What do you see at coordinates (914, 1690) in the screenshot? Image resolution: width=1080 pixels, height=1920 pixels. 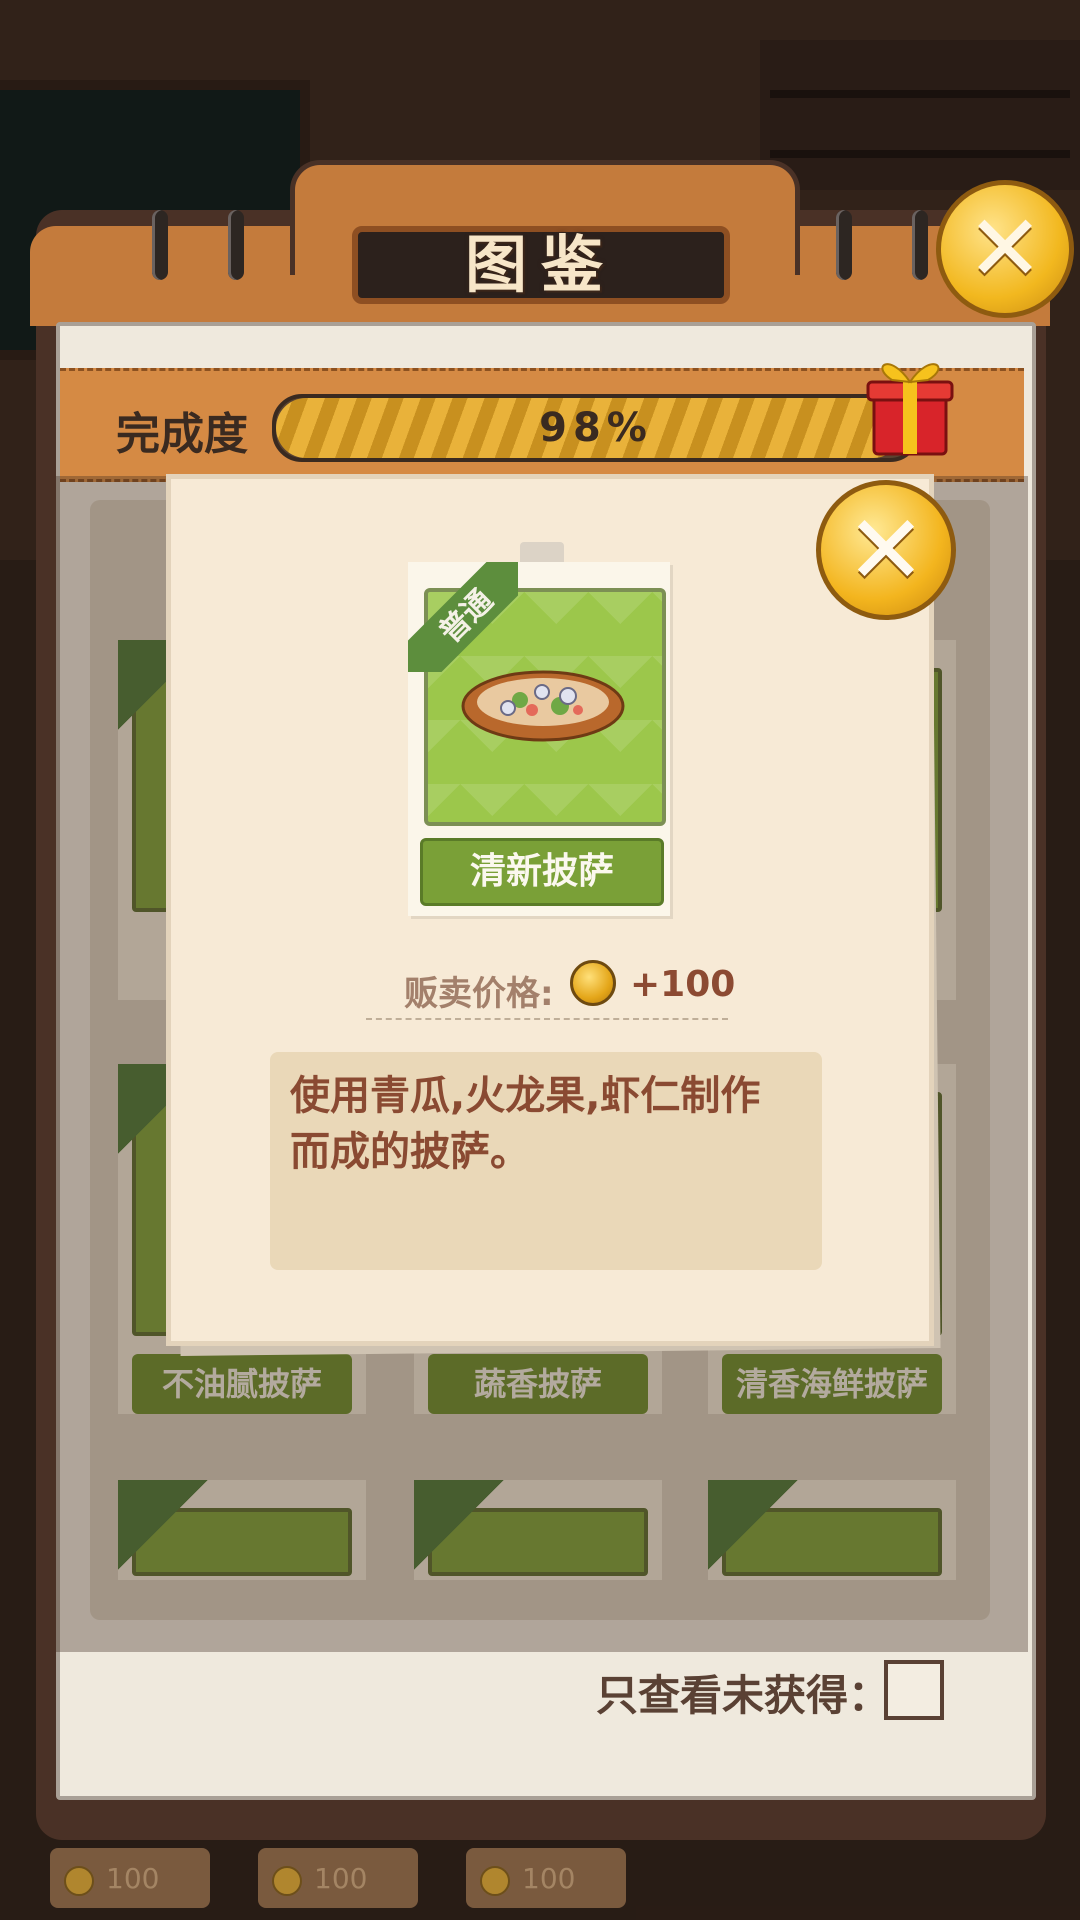 I see `filter-unobtained-checkbox` at bounding box center [914, 1690].